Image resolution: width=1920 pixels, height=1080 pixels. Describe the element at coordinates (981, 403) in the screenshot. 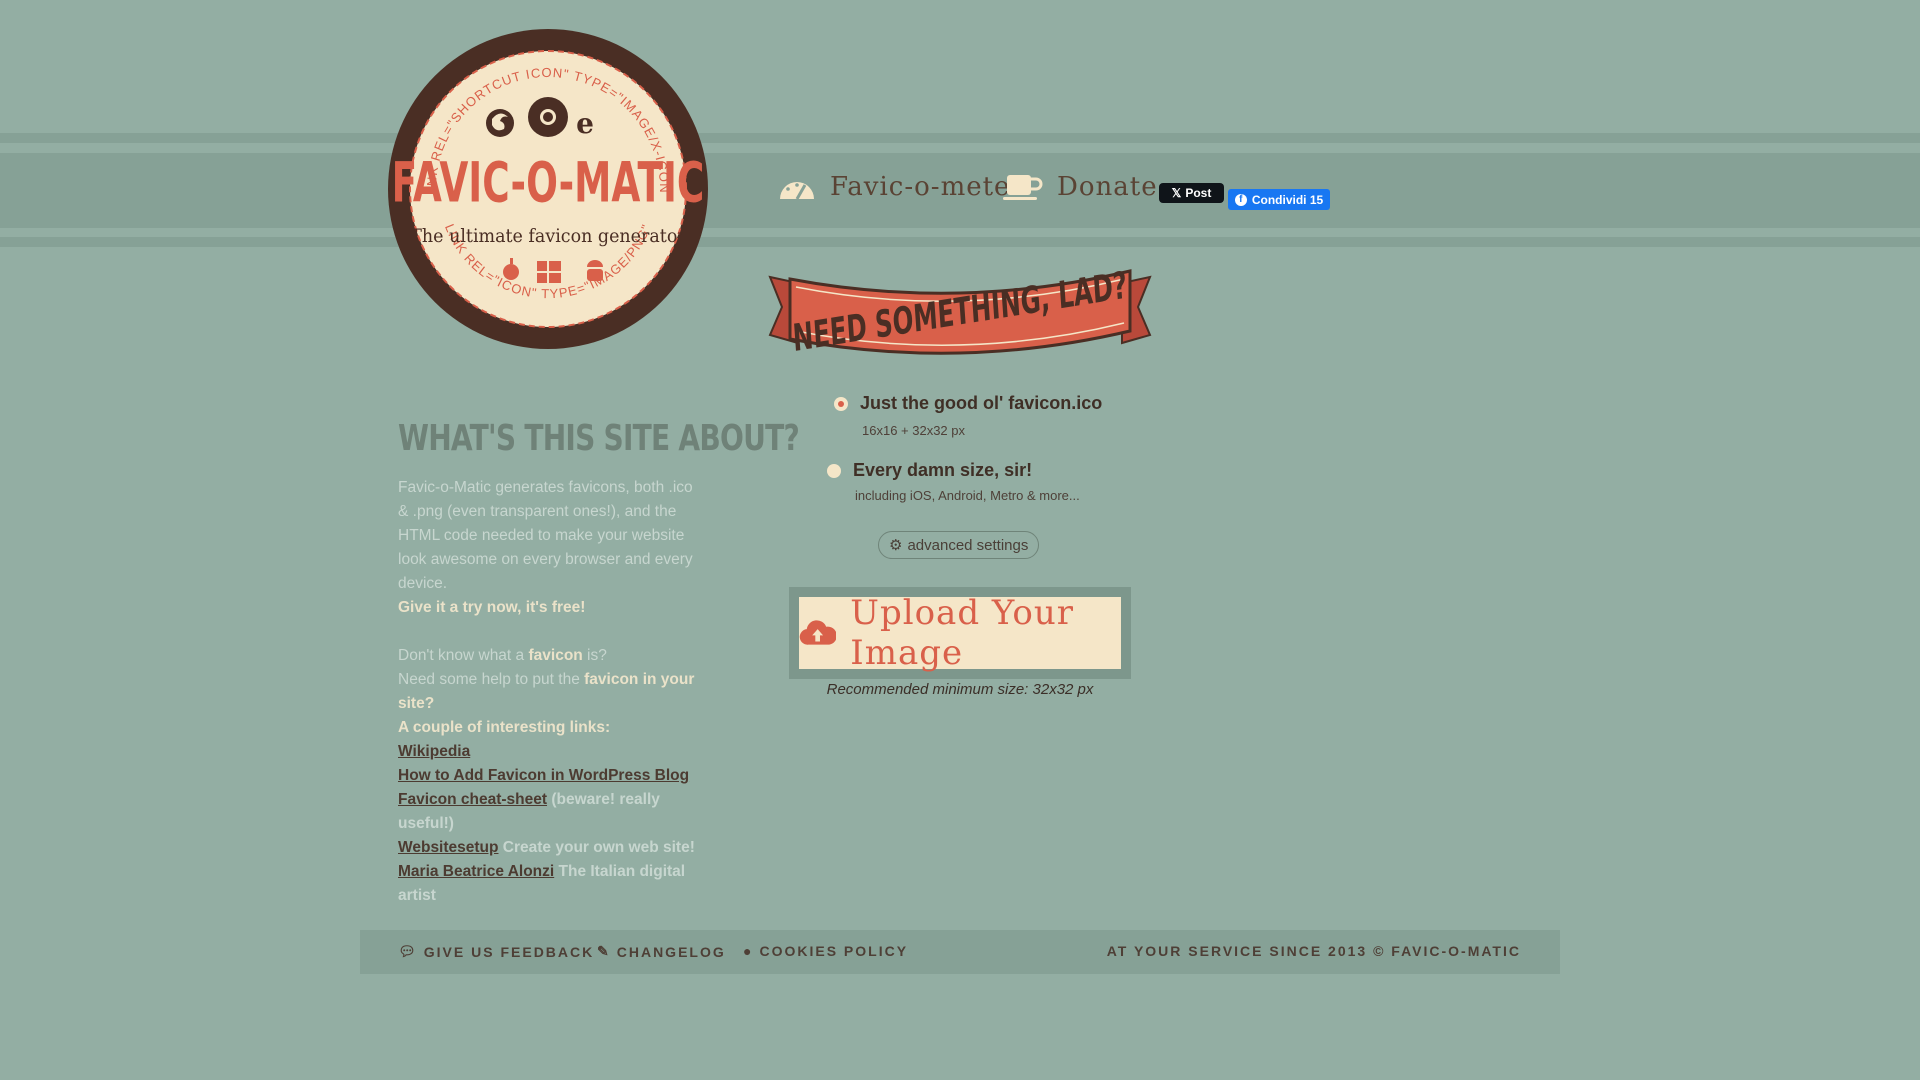

I see `option-favicon-ico-title: Just the good ol' favicon.ico` at that location.